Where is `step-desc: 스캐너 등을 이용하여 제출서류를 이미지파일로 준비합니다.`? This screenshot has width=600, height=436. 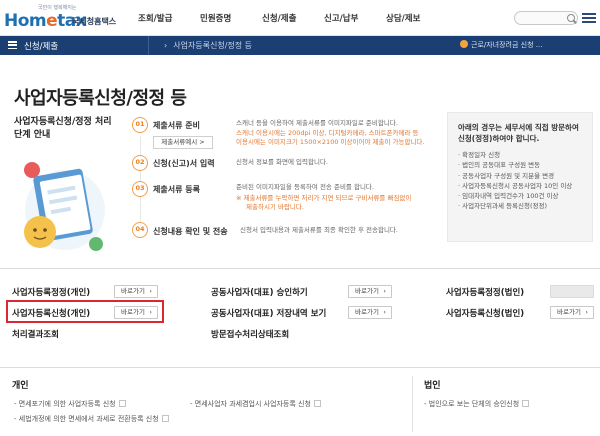
step-desc: 스캐너 등을 이용하여 제출서류를 이미지파일로 준비합니다. is located at coordinates (317, 123).